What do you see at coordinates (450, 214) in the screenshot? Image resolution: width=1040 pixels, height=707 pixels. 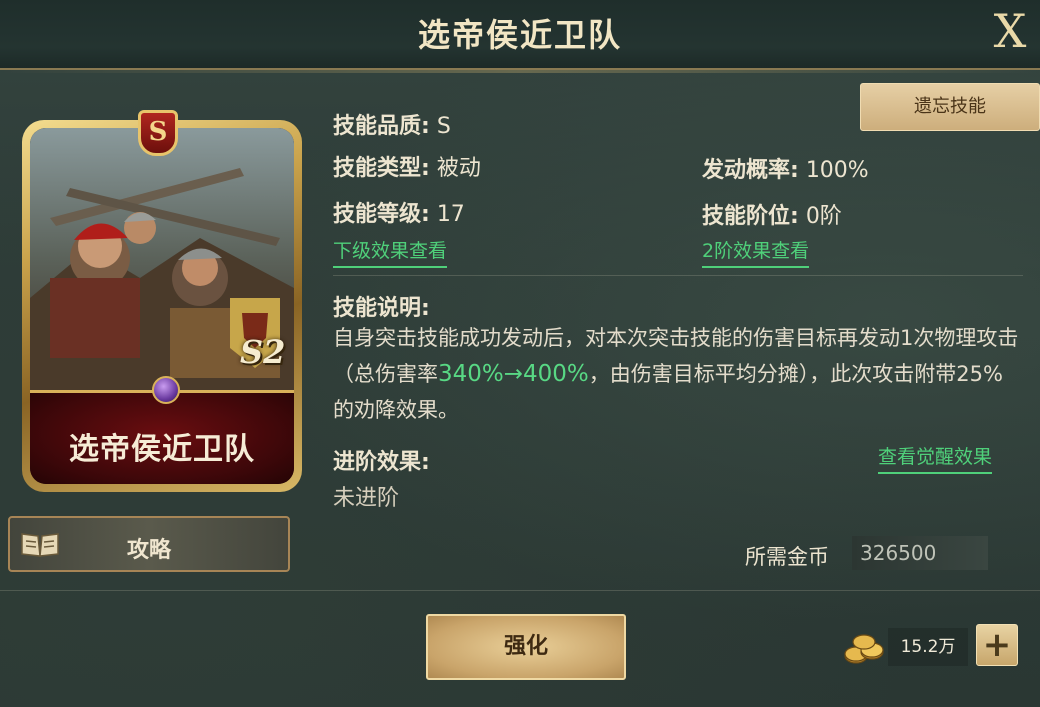 I see `skill-level-value: 17` at bounding box center [450, 214].